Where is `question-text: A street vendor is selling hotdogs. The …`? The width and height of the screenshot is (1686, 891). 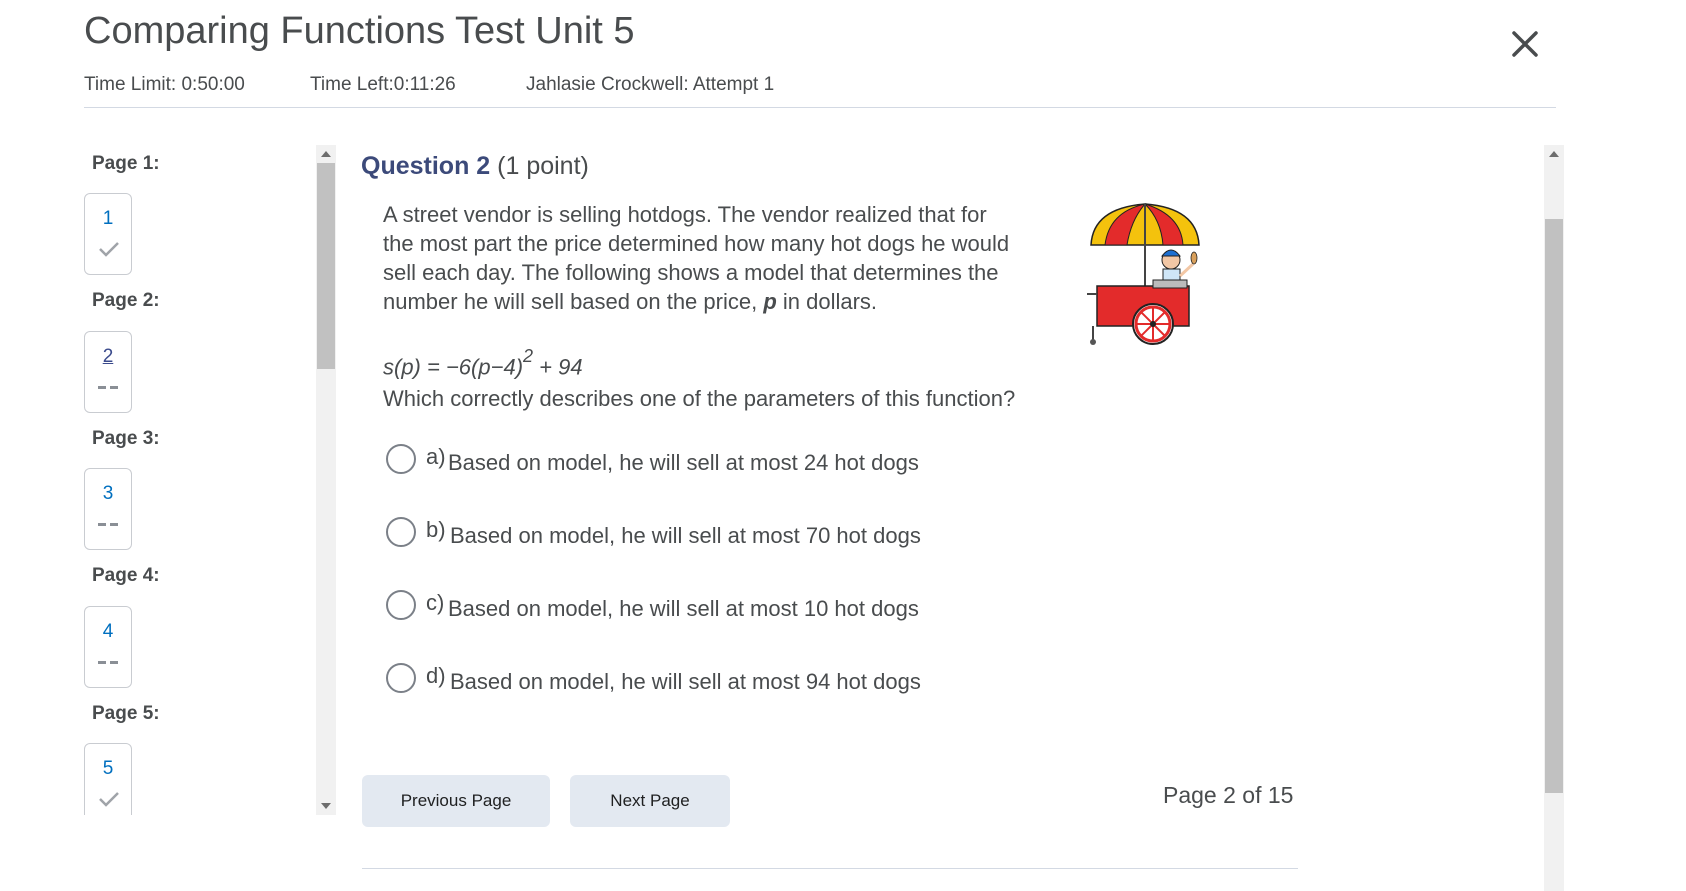
question-text: A street vendor is selling hotdogs. The … is located at coordinates (733, 258).